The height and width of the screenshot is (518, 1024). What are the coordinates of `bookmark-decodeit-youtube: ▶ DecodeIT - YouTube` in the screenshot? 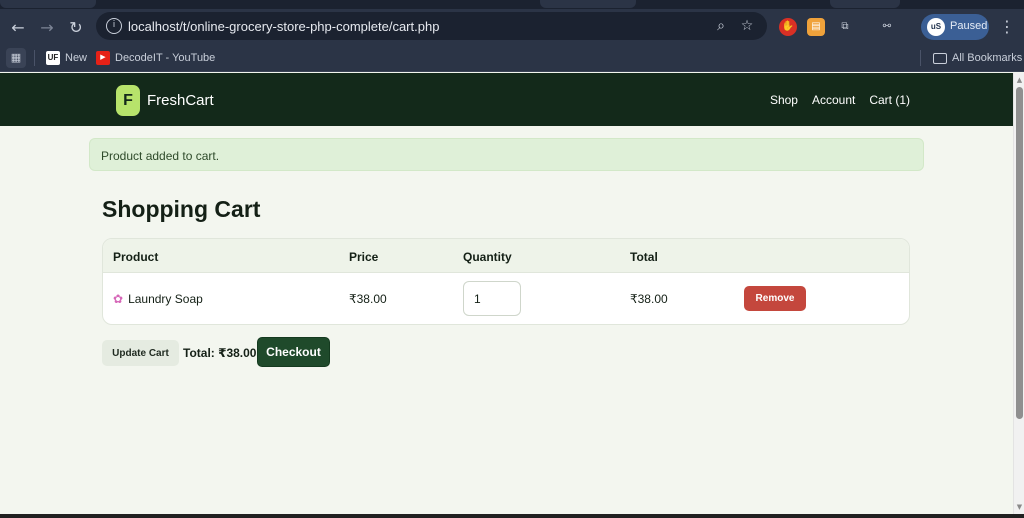 It's located at (155, 58).